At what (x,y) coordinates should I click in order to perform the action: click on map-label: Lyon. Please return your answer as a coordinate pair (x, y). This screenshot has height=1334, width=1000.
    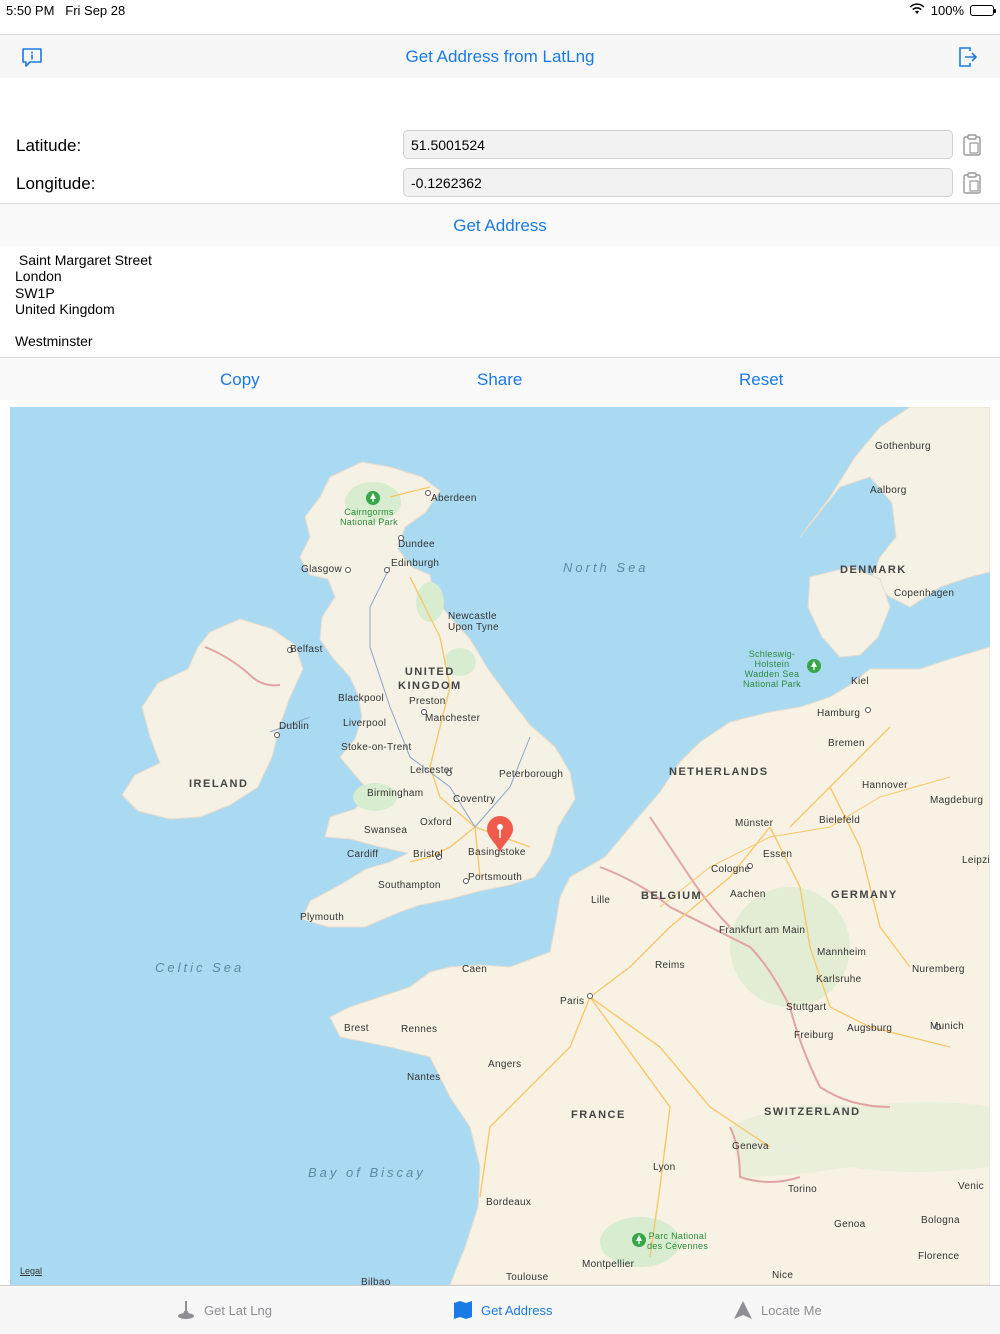
    Looking at the image, I should click on (664, 1167).